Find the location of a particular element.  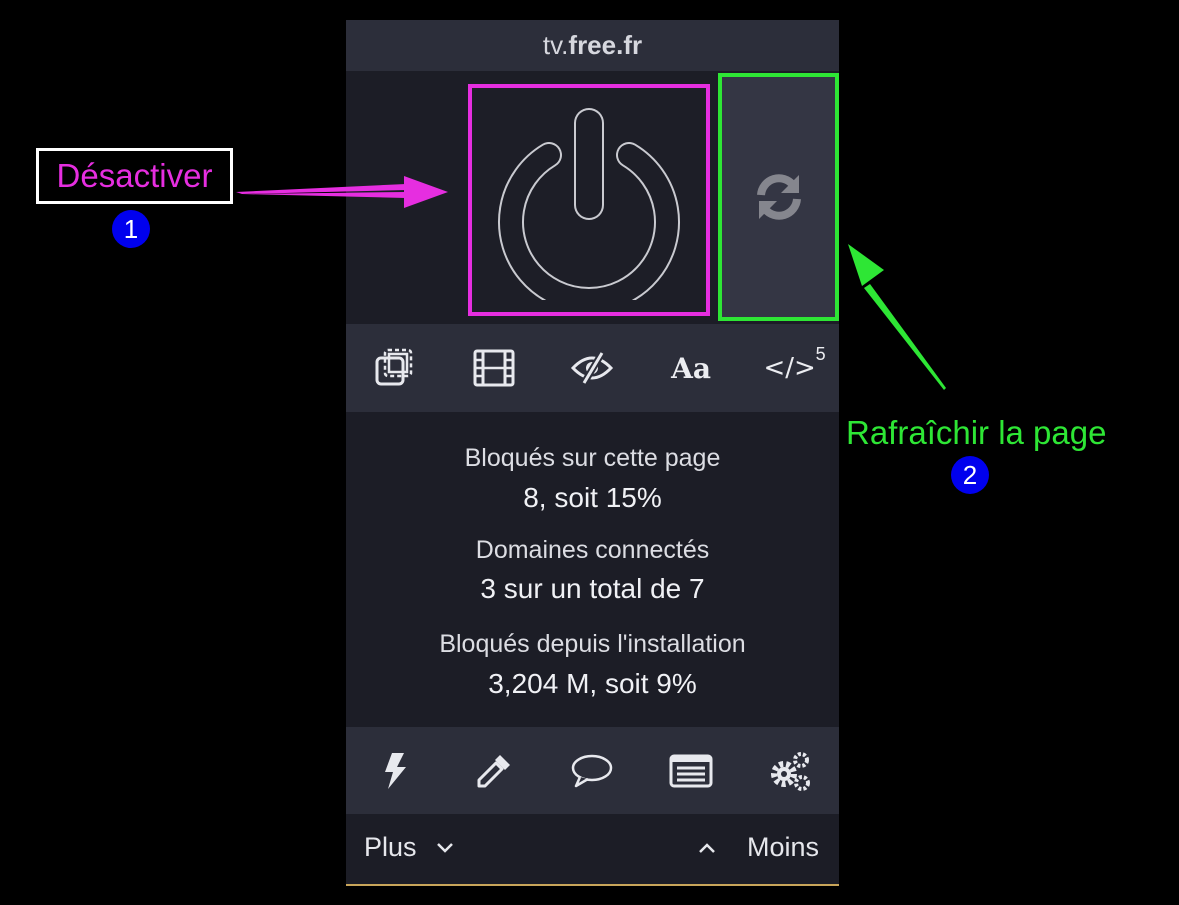

media-block-icon is located at coordinates (494, 368).